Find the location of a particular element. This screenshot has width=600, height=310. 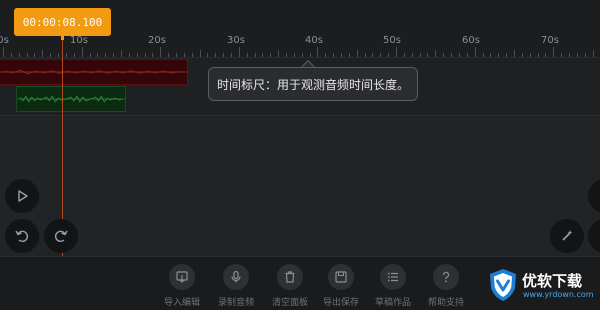

ruler-label: 60s is located at coordinates (471, 40).